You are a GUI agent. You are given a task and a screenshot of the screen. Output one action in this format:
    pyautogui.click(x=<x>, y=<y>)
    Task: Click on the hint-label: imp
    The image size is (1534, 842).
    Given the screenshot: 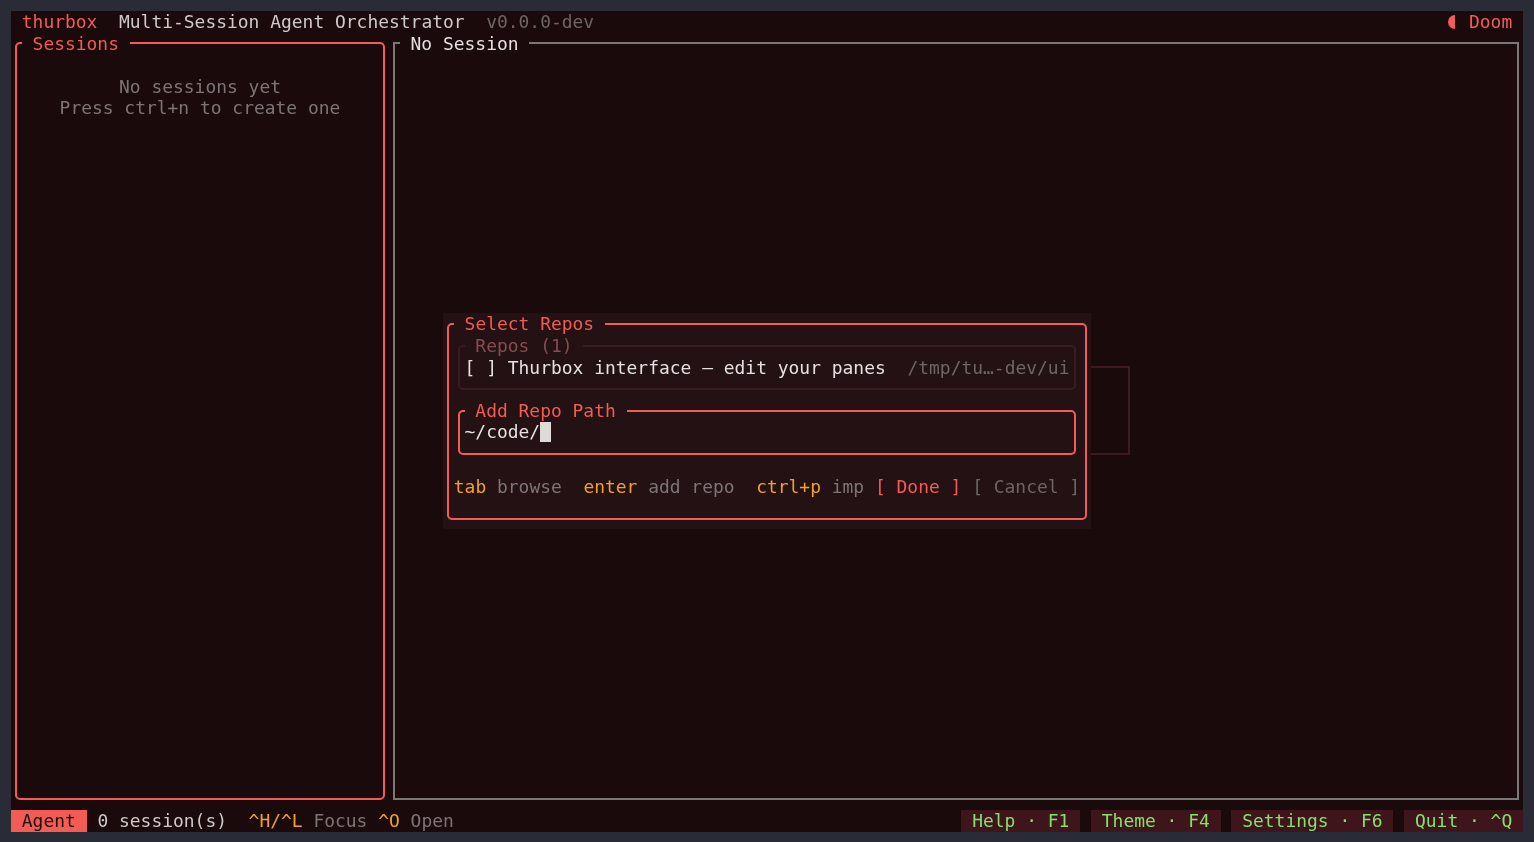 What is the action you would take?
    pyautogui.click(x=848, y=487)
    